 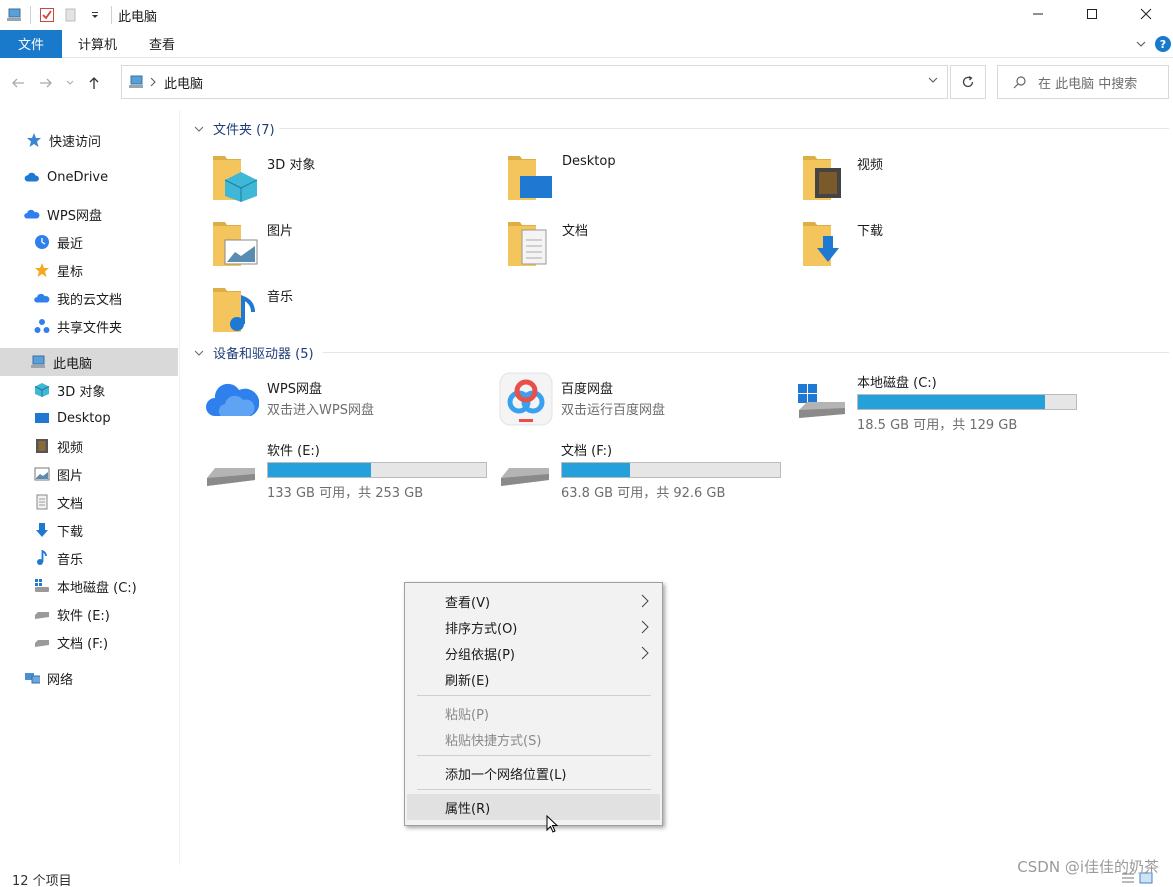 I want to click on drive-c-item: 本地磁盘 (C:) 18.5 GB 可用，共 129 GB, so click(x=936, y=402).